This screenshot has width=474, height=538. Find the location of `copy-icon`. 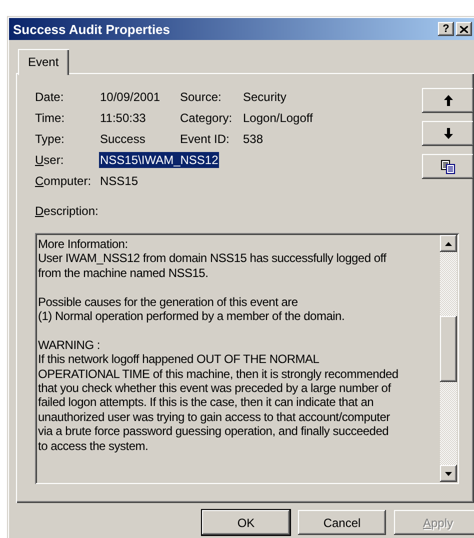

copy-icon is located at coordinates (448, 167).